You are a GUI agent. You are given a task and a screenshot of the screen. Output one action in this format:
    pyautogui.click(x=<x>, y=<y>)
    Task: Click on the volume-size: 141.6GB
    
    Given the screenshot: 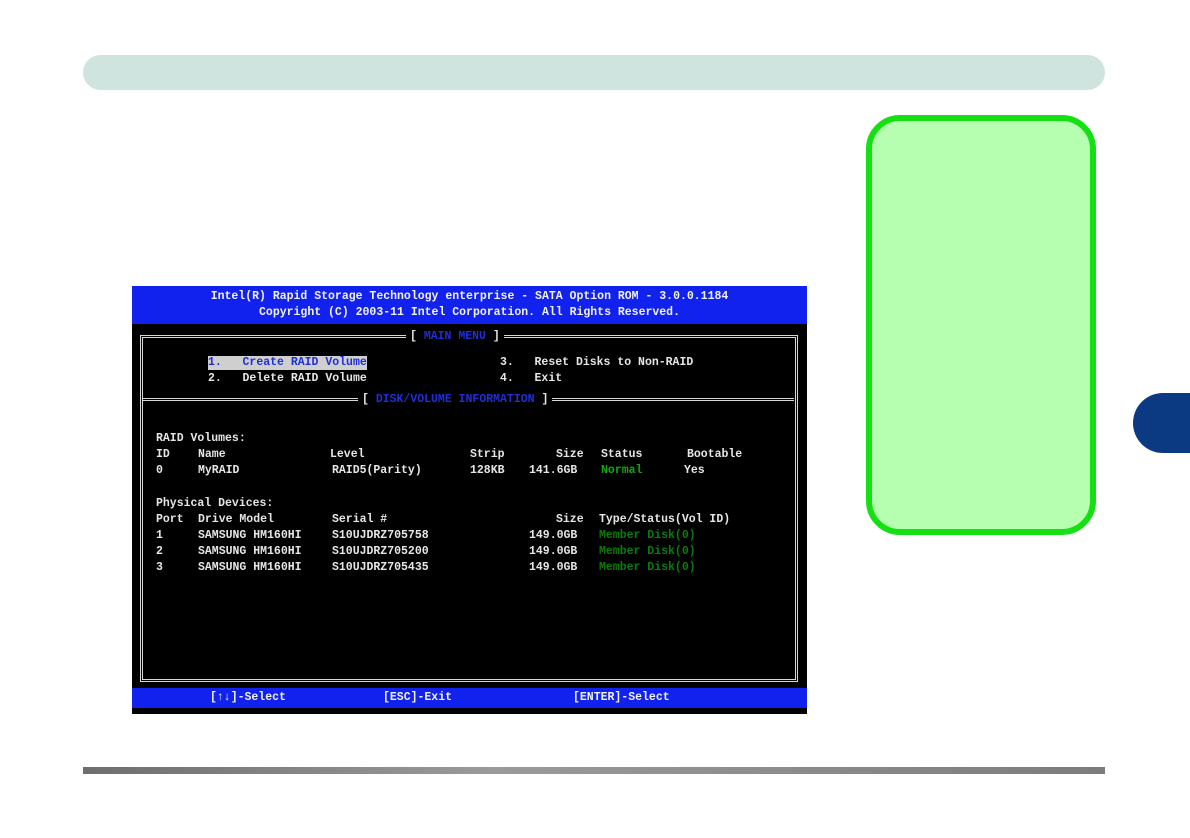 What is the action you would take?
    pyautogui.click(x=553, y=470)
    